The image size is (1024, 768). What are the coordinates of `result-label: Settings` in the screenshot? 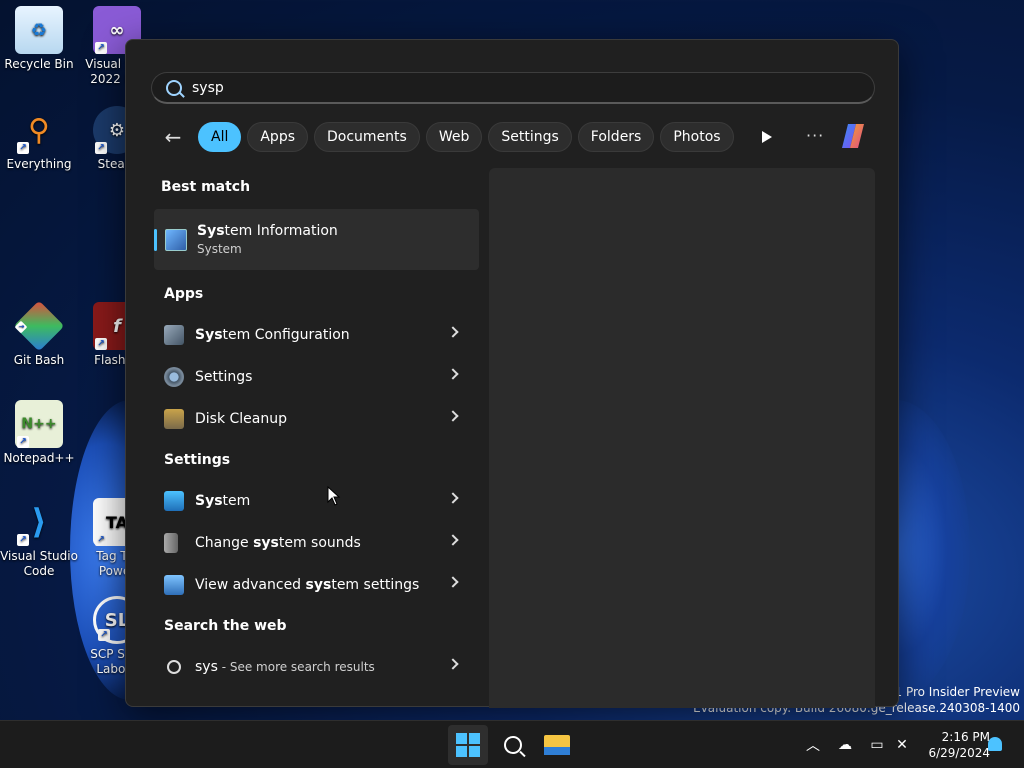 It's located at (224, 377).